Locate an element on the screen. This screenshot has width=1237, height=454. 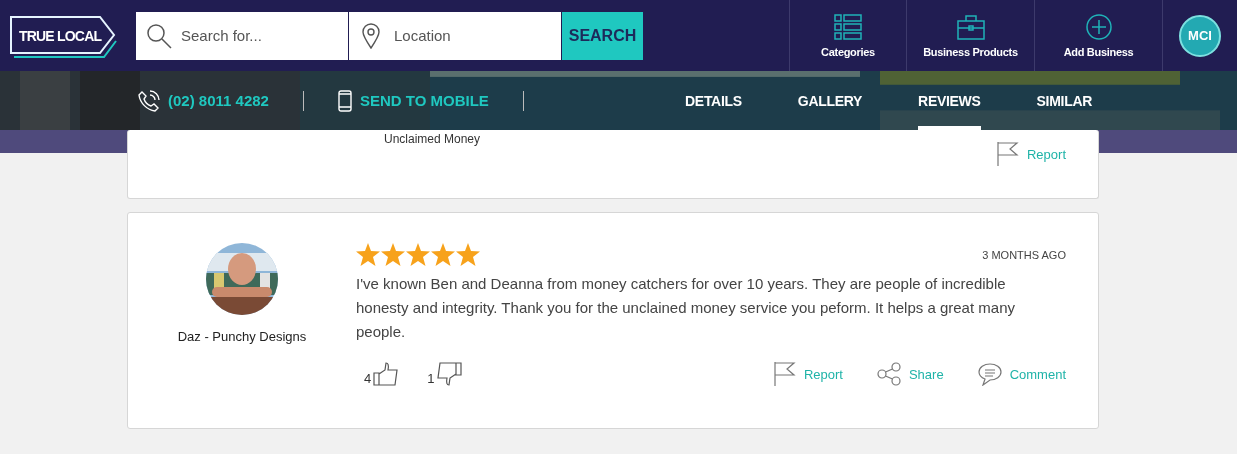
like-button: 4 is located at coordinates (382, 374).